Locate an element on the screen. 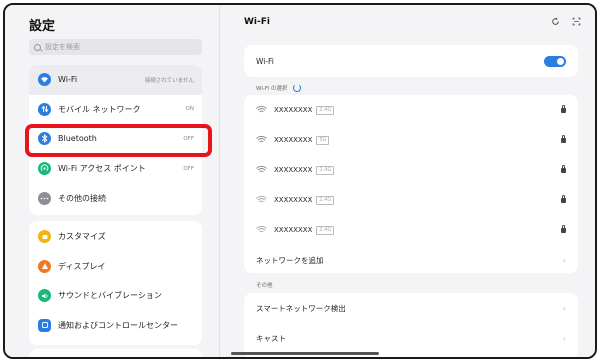  bluetooth-highlight-box is located at coordinates (118, 140).